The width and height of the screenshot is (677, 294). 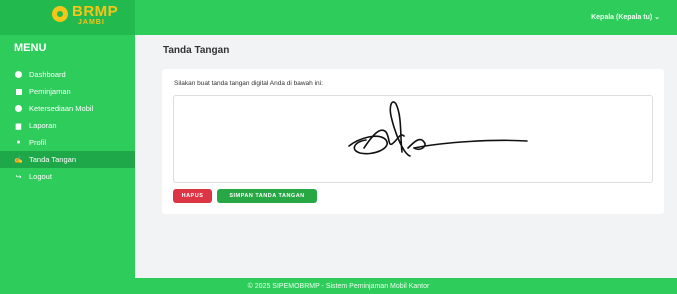 I want to click on sidebar-item-label: Profil, so click(x=38, y=142).